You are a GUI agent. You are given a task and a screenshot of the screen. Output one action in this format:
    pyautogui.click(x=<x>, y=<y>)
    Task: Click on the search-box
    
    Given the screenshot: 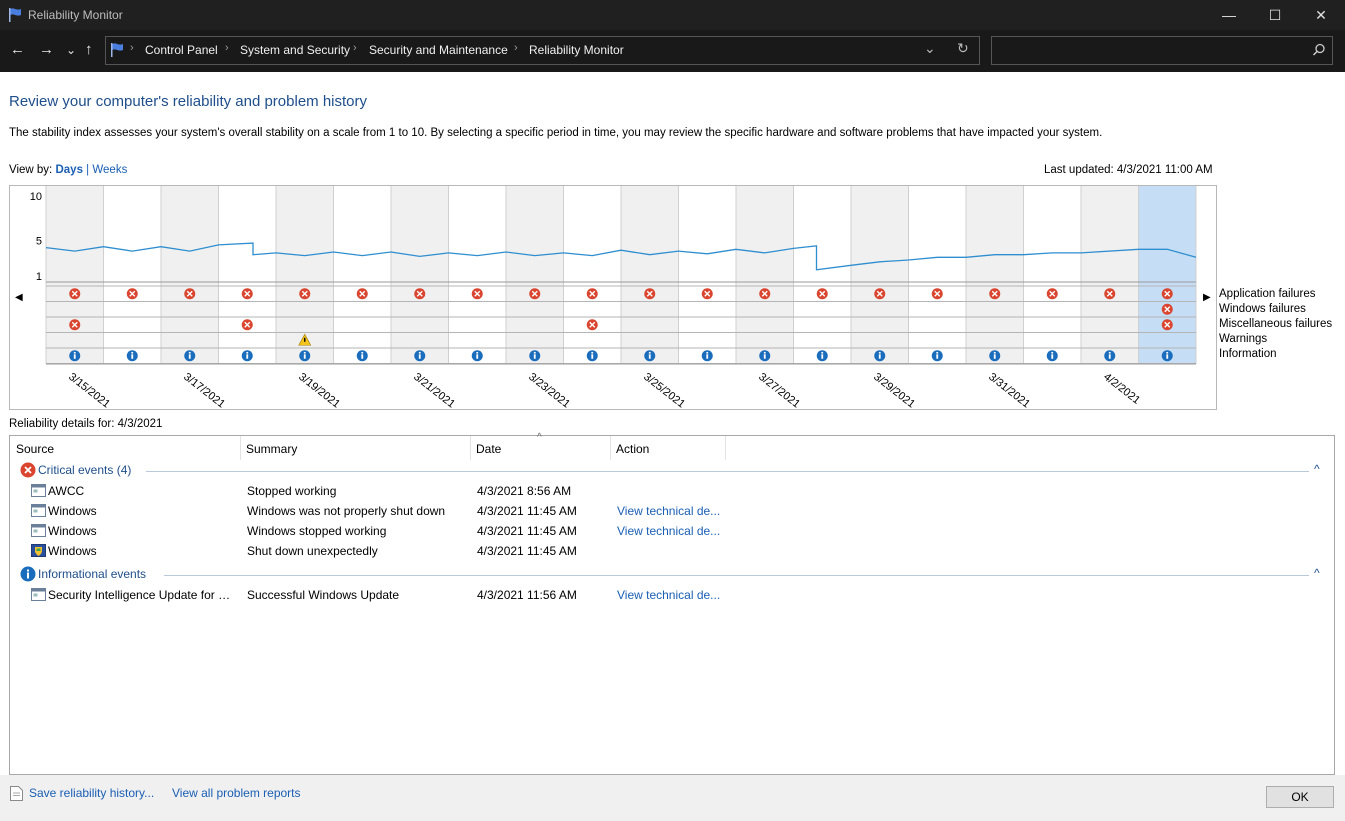 What is the action you would take?
    pyautogui.click(x=1162, y=50)
    